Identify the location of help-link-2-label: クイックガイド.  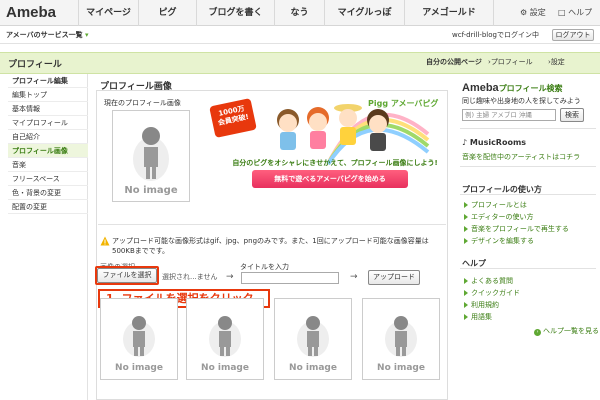
(495, 293).